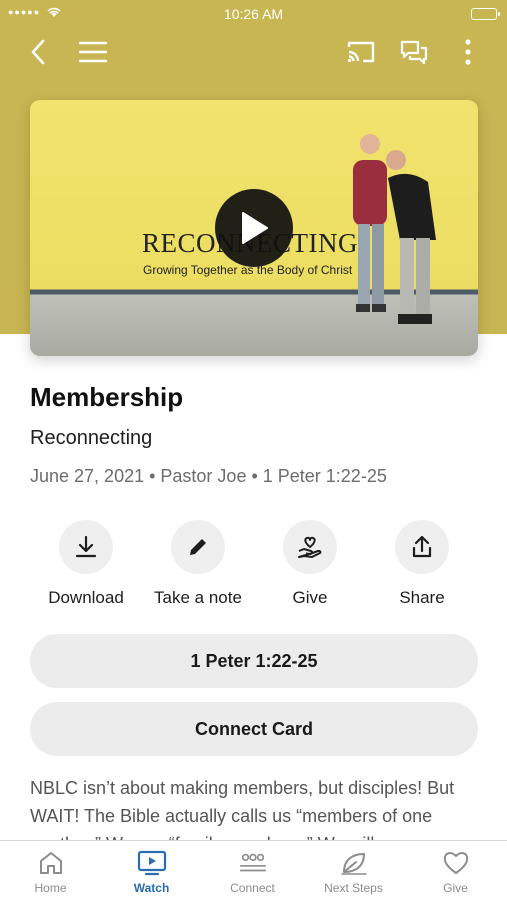  Describe the element at coordinates (86, 597) in the screenshot. I see `download-label: Download` at that location.